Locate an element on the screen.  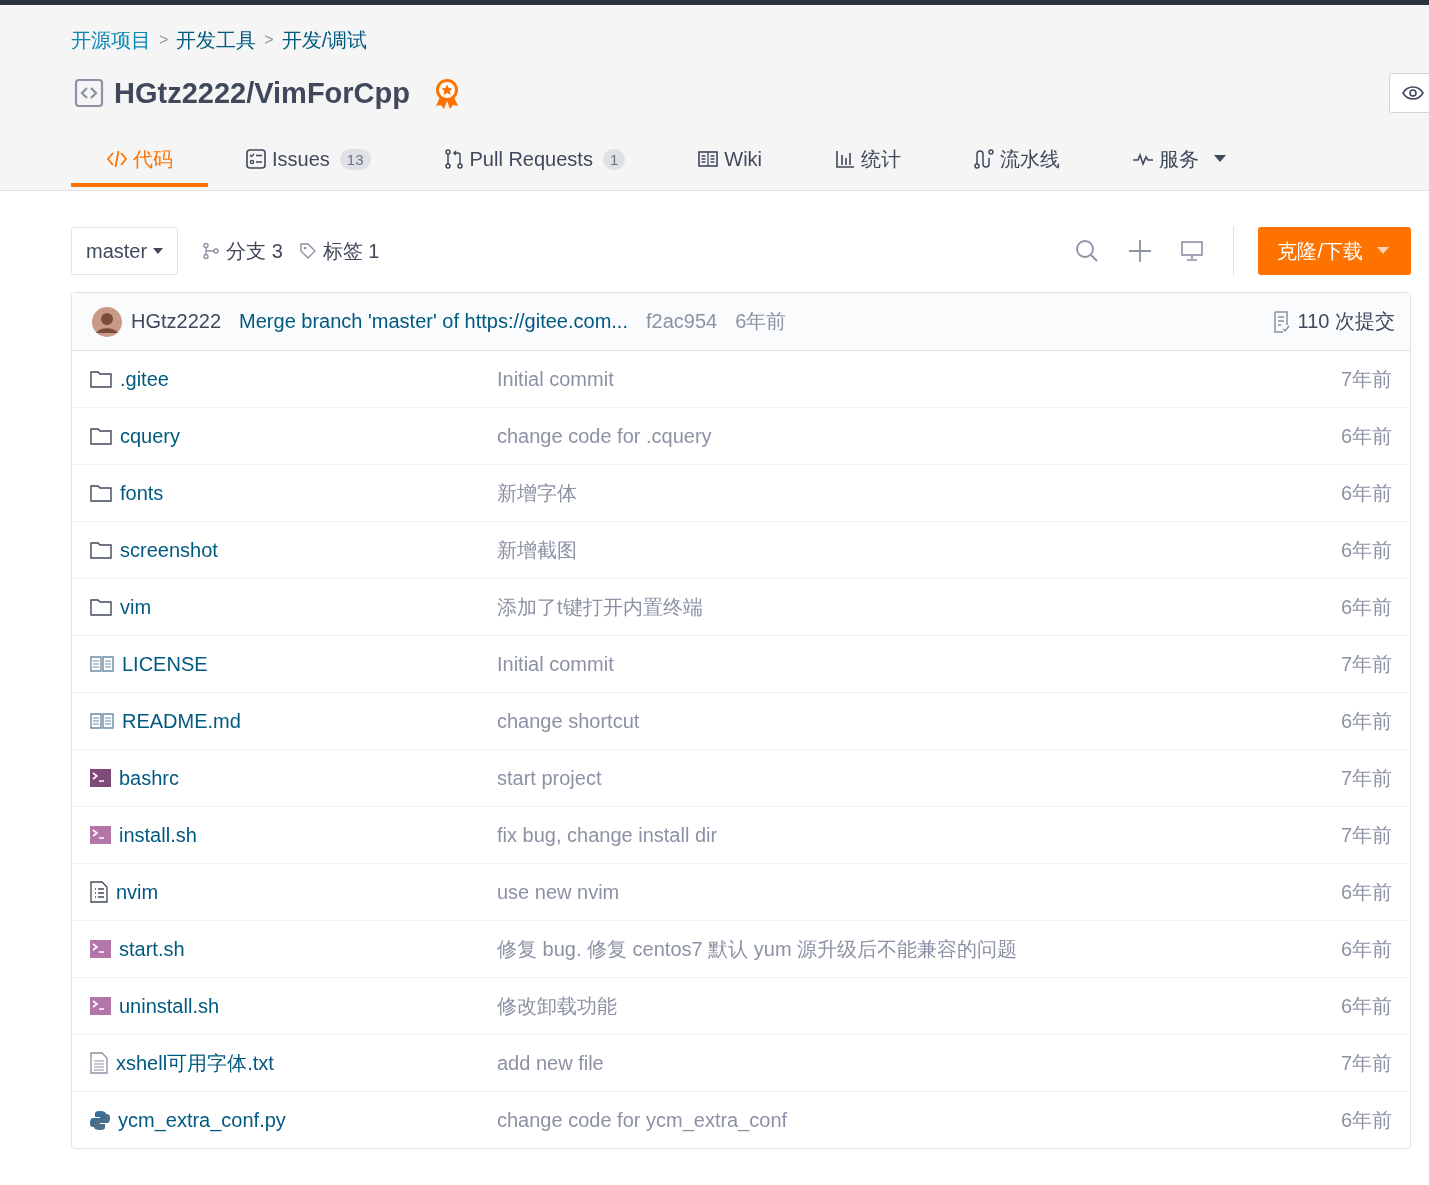
pull-request-icon is located at coordinates (453, 159).